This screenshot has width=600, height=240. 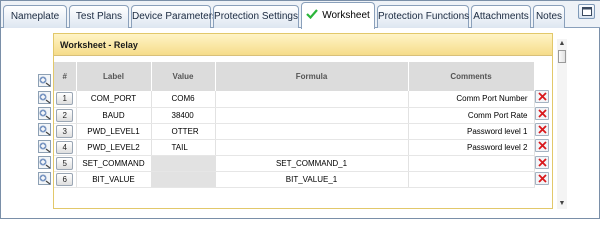 I want to click on row-number-button: 2, so click(x=65, y=115).